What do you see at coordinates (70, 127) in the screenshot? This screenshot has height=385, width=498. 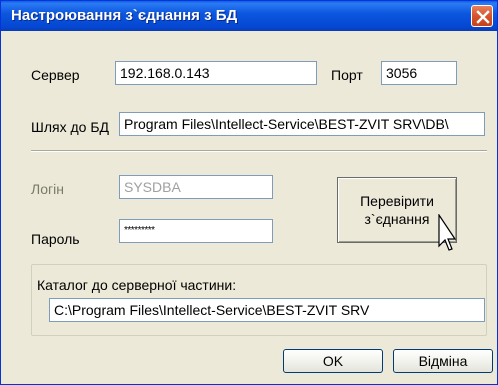 I see `db-path-label: Шлях до БД` at bounding box center [70, 127].